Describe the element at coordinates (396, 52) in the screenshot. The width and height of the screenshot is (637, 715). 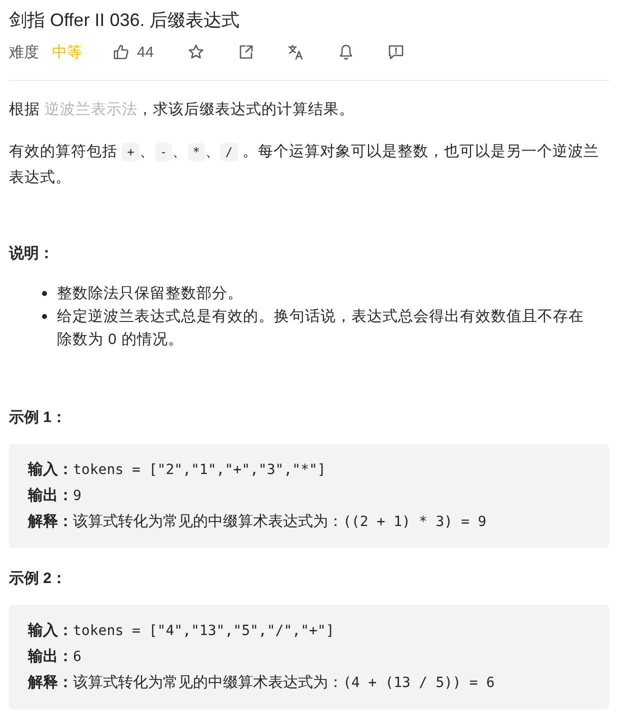
I see `feedback-icon` at that location.